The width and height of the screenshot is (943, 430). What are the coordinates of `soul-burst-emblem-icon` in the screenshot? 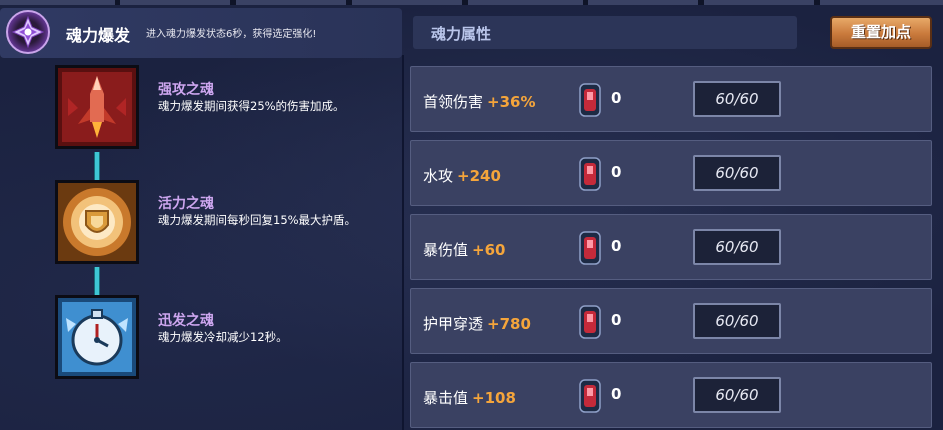 It's located at (28, 32).